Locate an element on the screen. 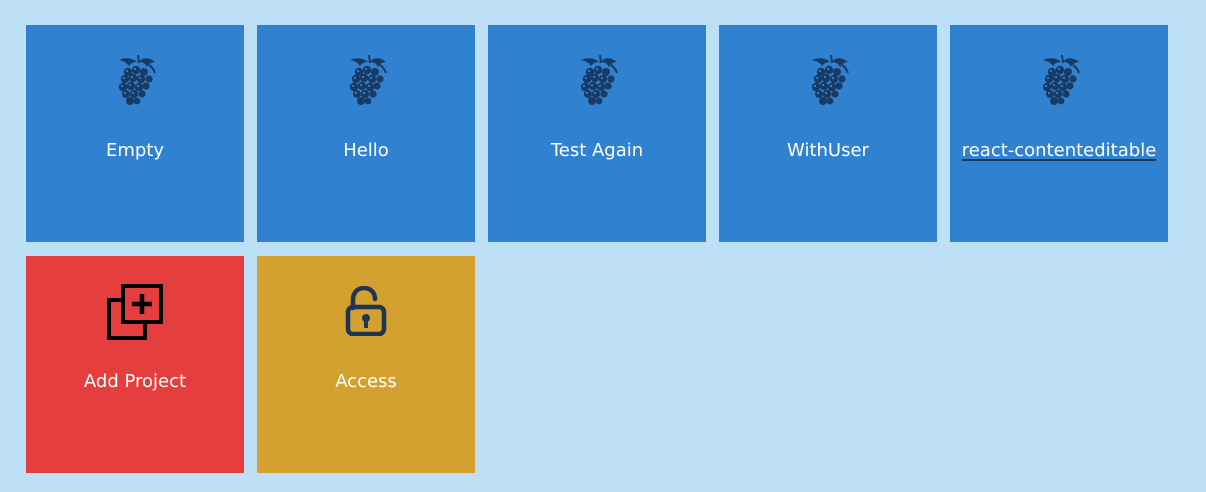 This screenshot has height=492, width=1206. project-tile: Hello is located at coordinates (366, 133).